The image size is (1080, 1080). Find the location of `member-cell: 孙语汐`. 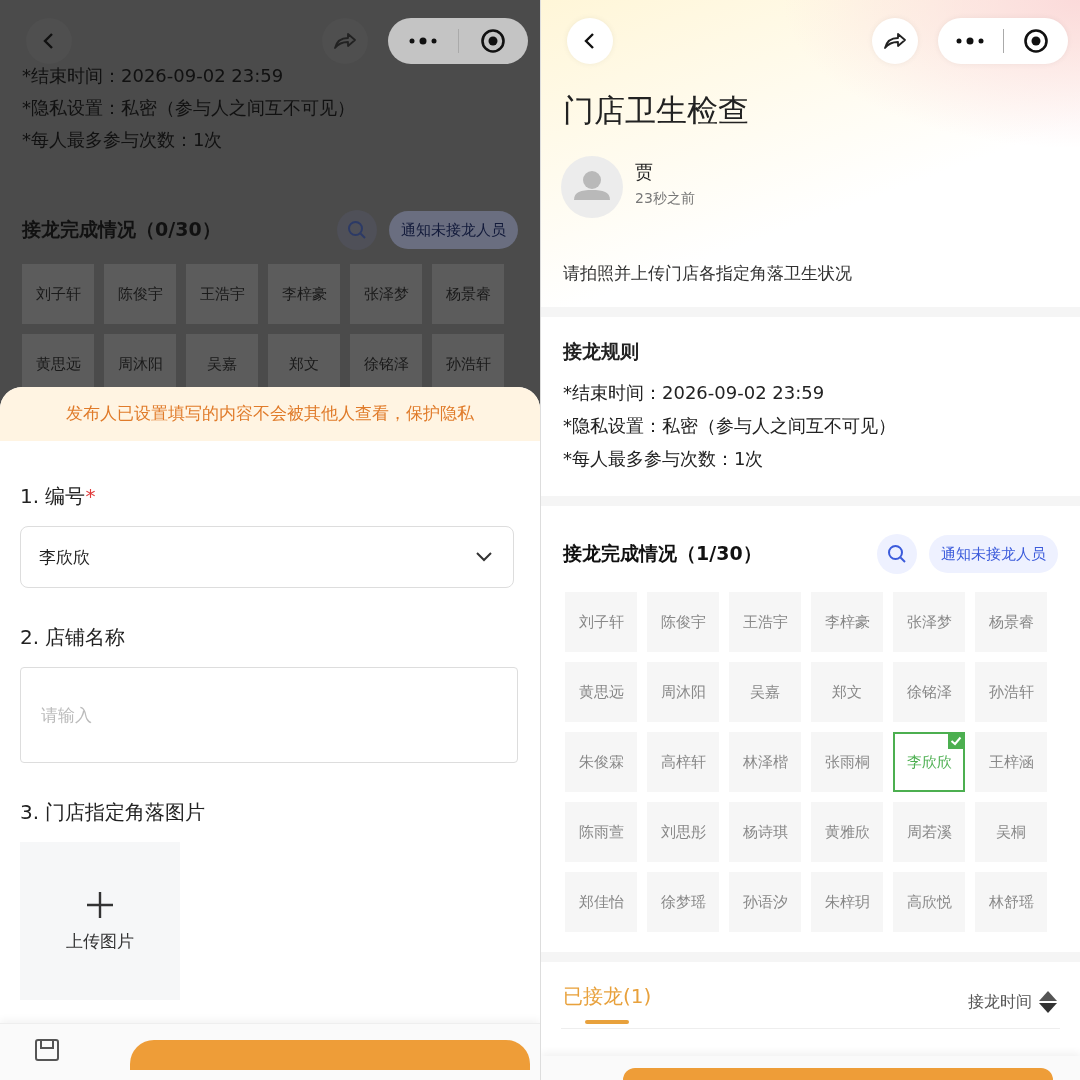

member-cell: 孙语汐 is located at coordinates (765, 902).